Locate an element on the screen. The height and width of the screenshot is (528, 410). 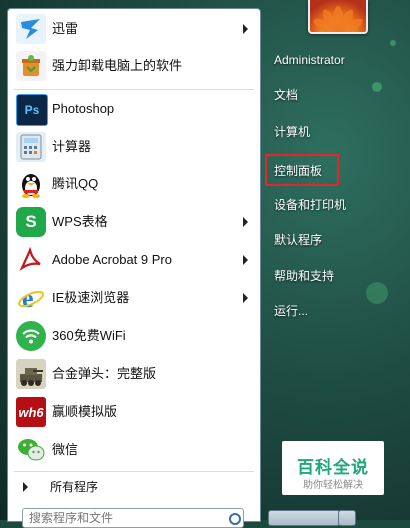
program-item-wps-sheet: S WPS表格 is located at coordinates (134, 222).